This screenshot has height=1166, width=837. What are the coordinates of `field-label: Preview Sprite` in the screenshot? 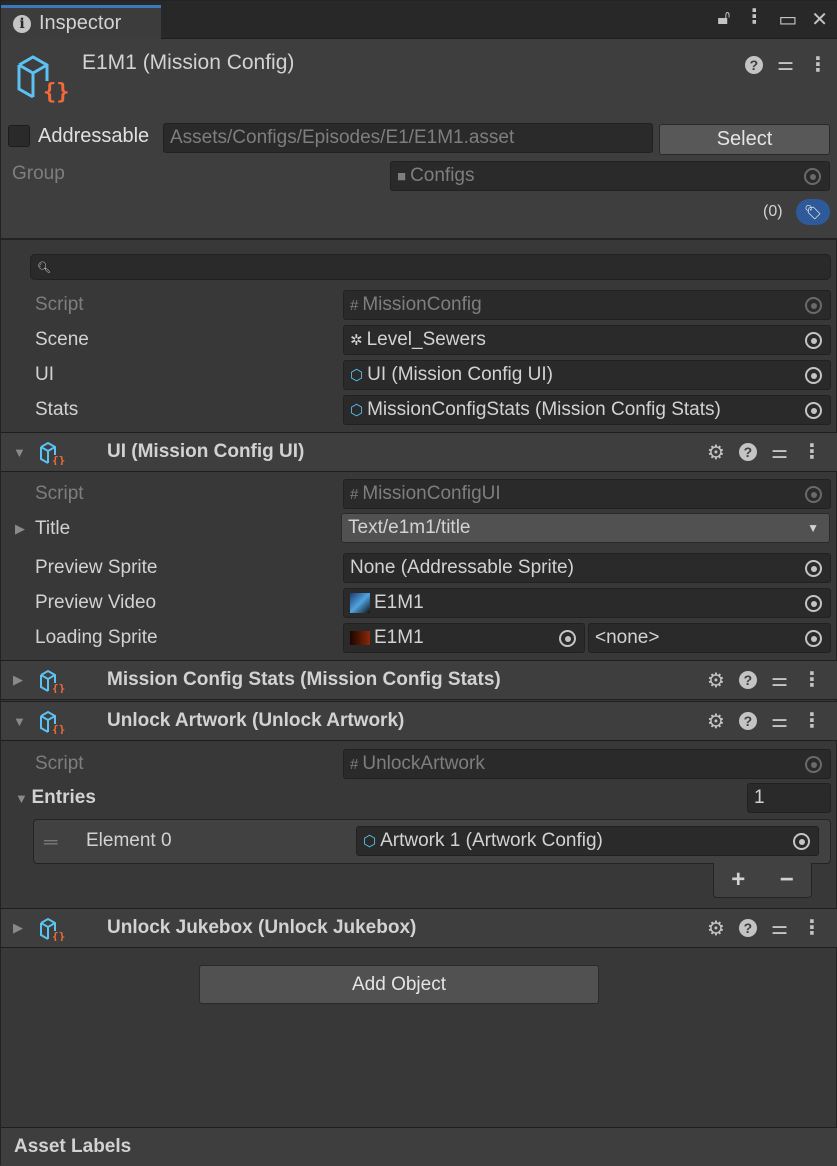 It's located at (96, 567).